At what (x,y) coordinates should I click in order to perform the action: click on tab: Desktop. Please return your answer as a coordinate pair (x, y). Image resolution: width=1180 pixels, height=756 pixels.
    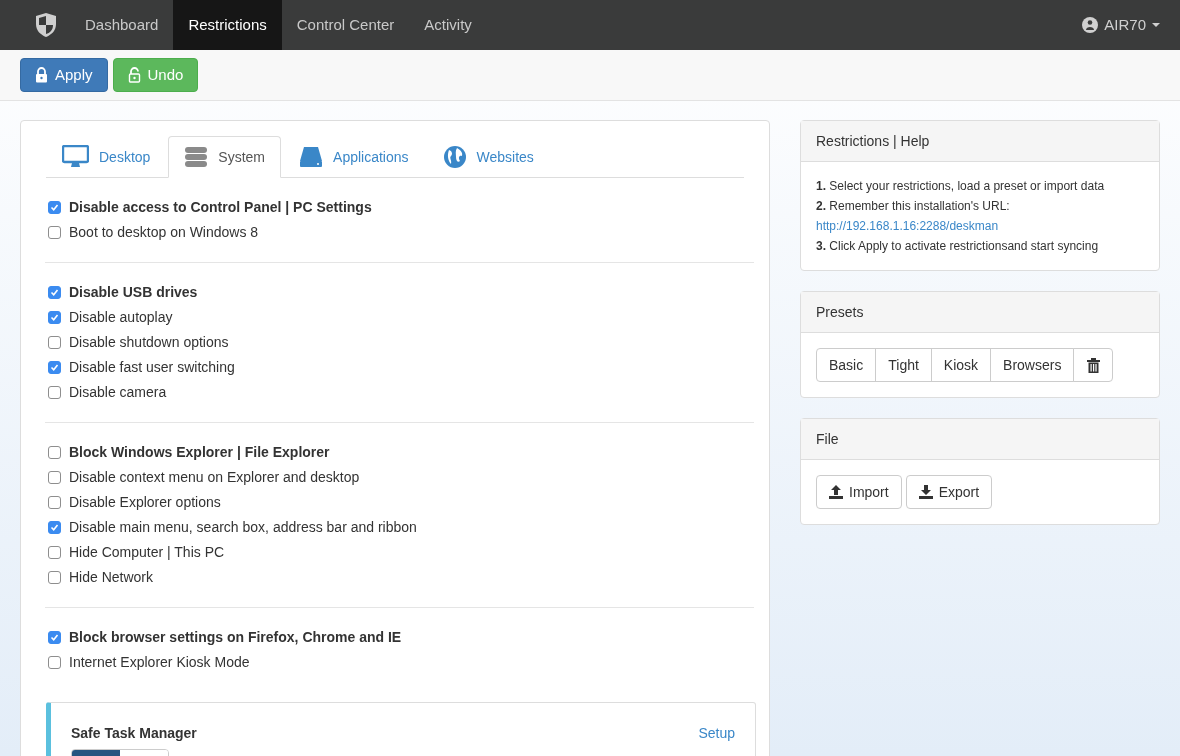
    Looking at the image, I should click on (106, 157).